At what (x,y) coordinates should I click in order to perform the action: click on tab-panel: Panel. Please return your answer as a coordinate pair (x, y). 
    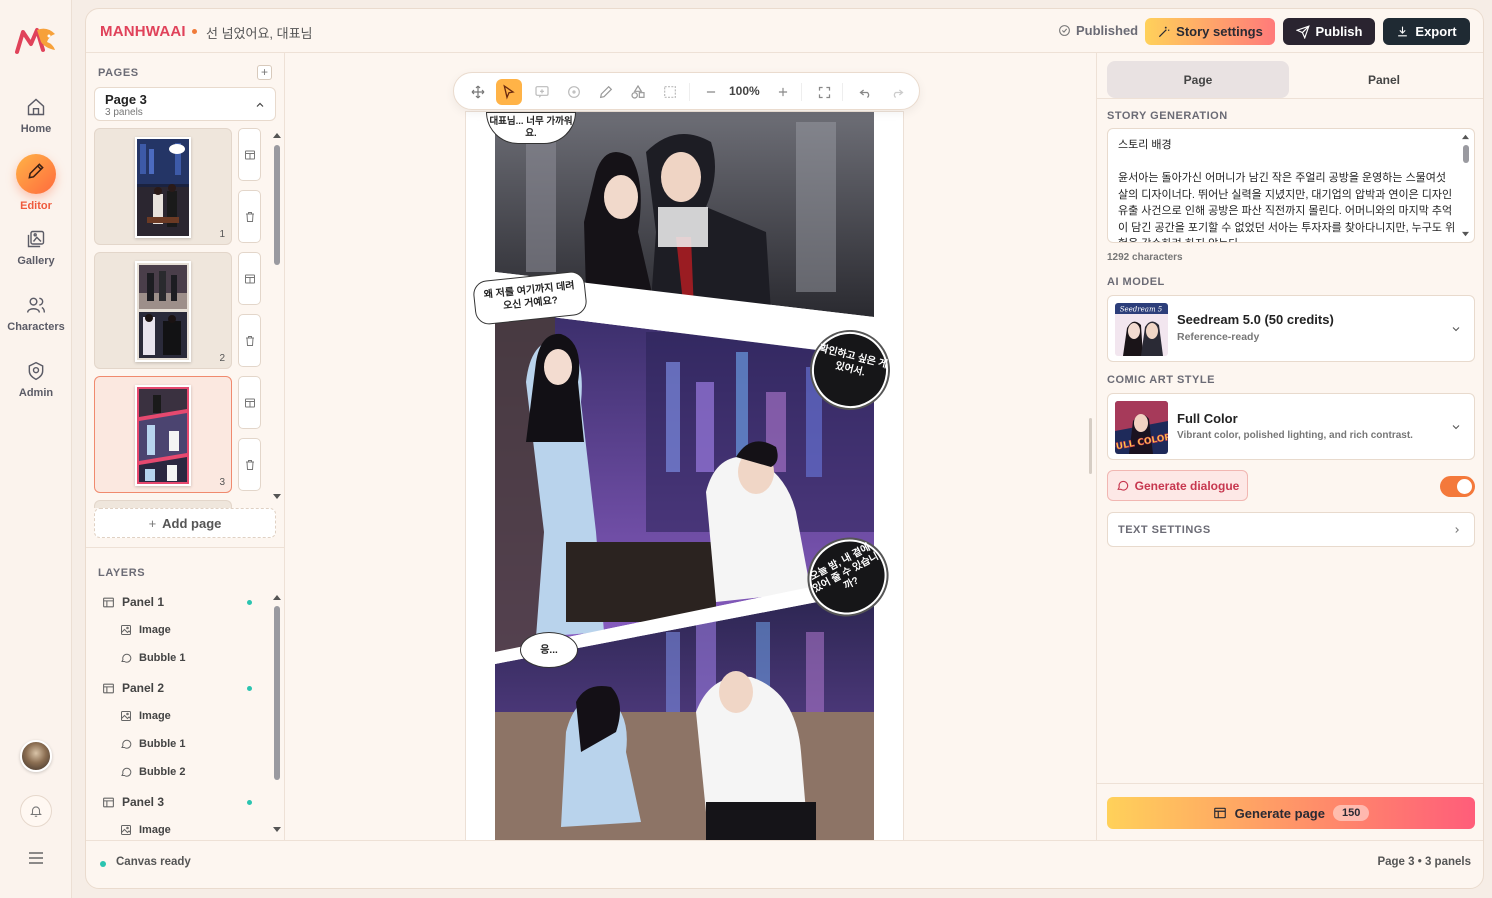
    Looking at the image, I should click on (1384, 79).